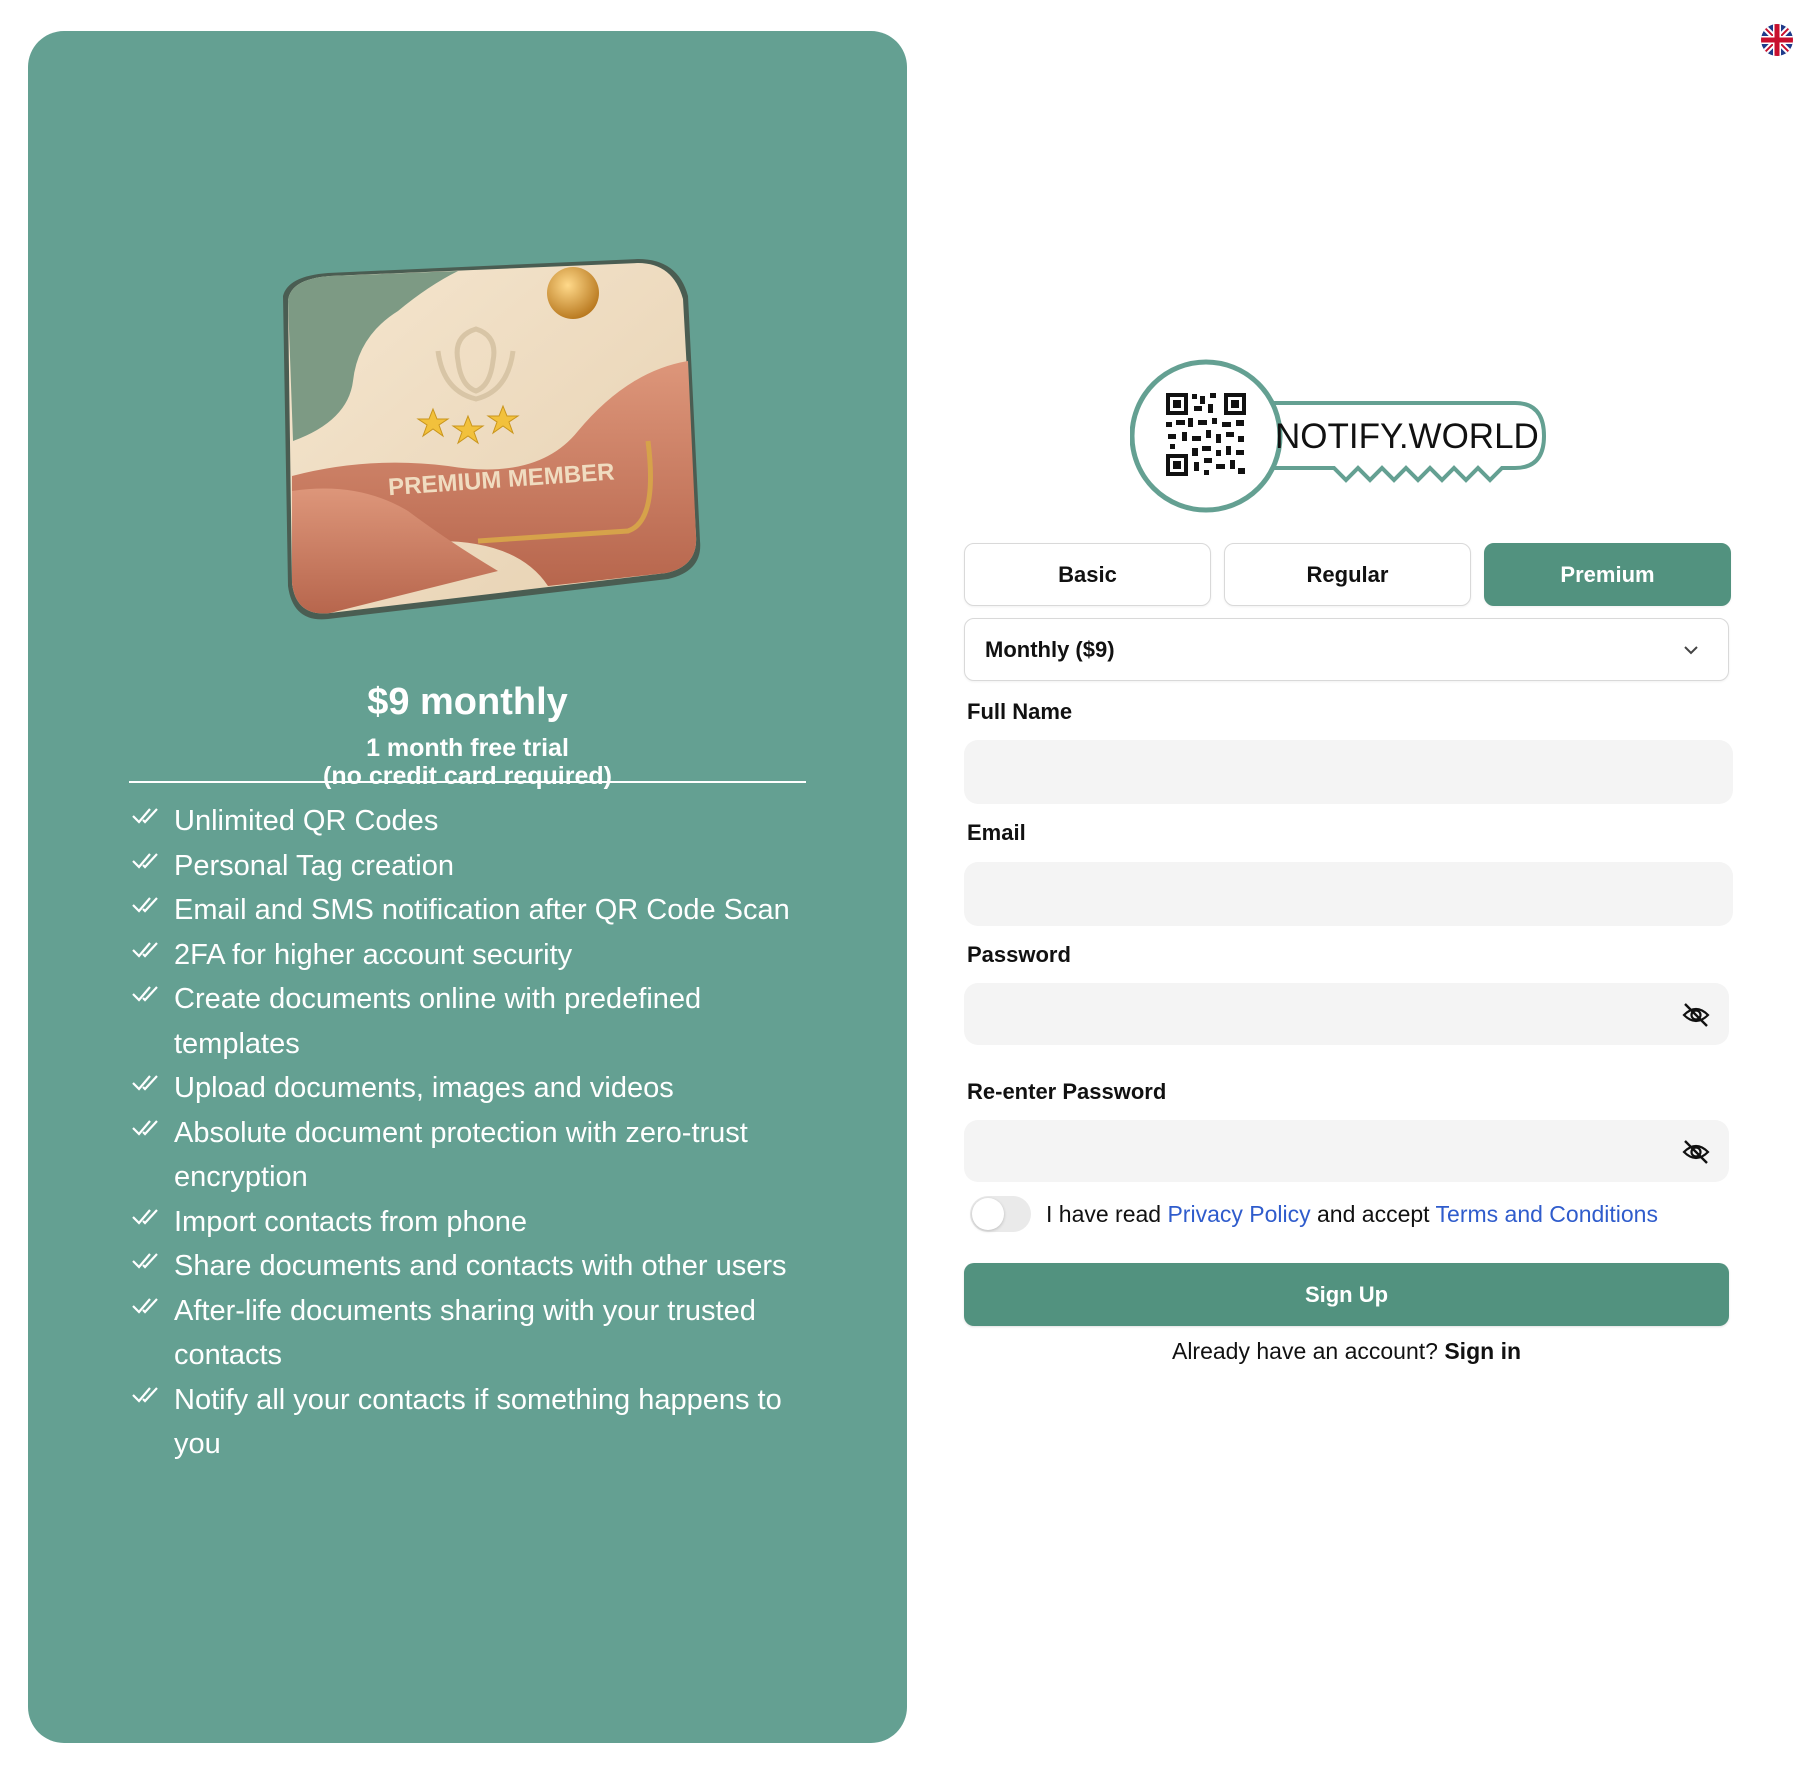  Describe the element at coordinates (996, 832) in the screenshot. I see `email-label: Email` at that location.